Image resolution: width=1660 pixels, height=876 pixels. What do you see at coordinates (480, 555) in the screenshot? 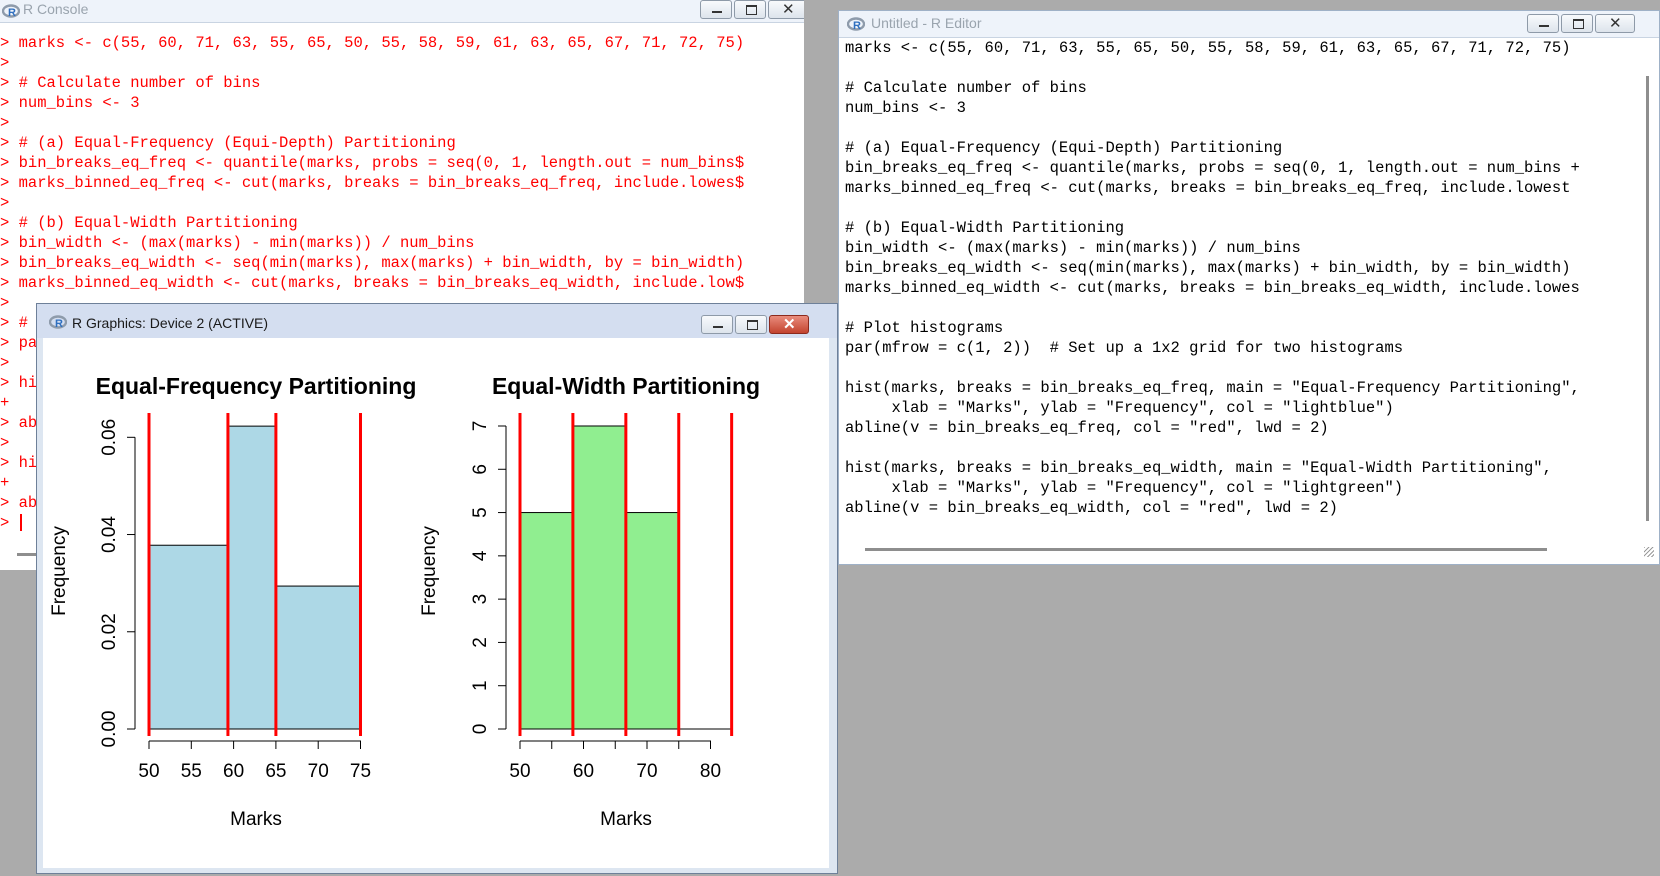
I see `y-tick-label: 4` at bounding box center [480, 555].